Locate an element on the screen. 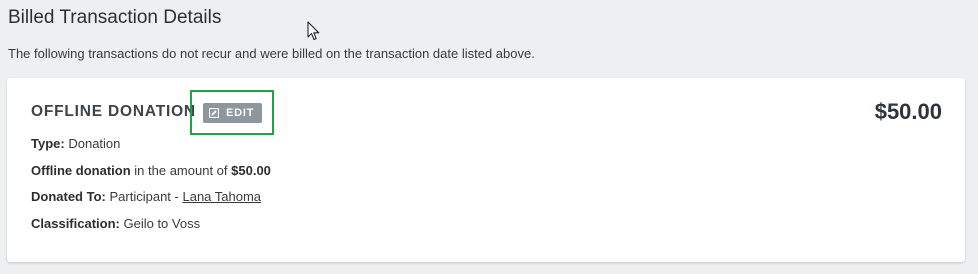 This screenshot has width=978, height=274. edit-icon is located at coordinates (214, 113).